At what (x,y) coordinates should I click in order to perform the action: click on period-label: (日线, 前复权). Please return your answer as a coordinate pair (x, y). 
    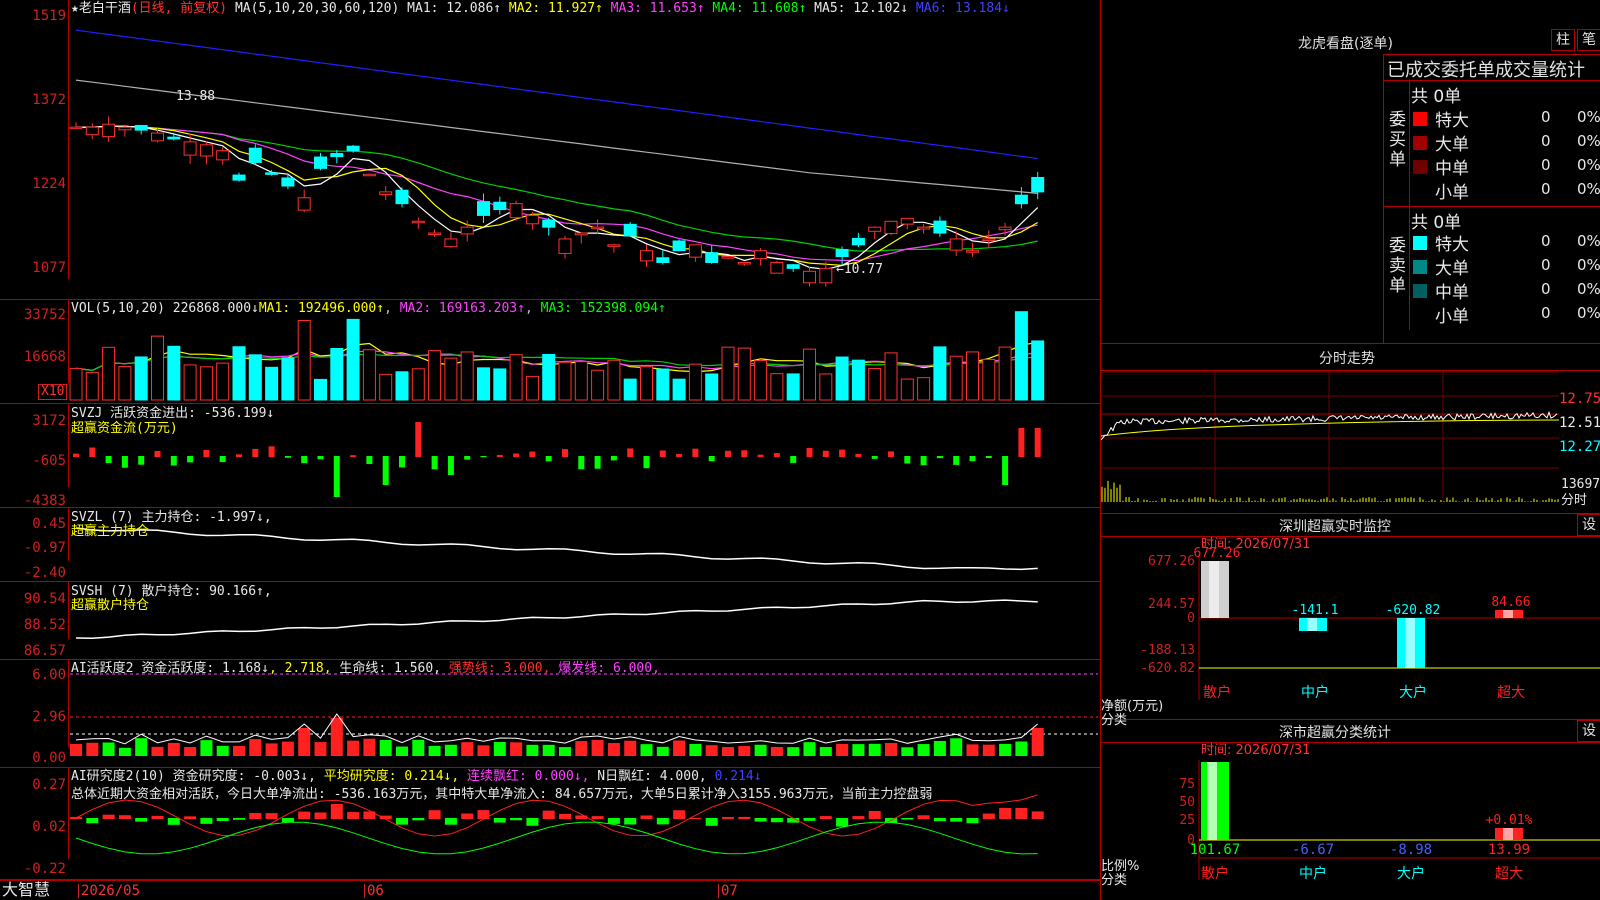
    Looking at the image, I should click on (179, 8).